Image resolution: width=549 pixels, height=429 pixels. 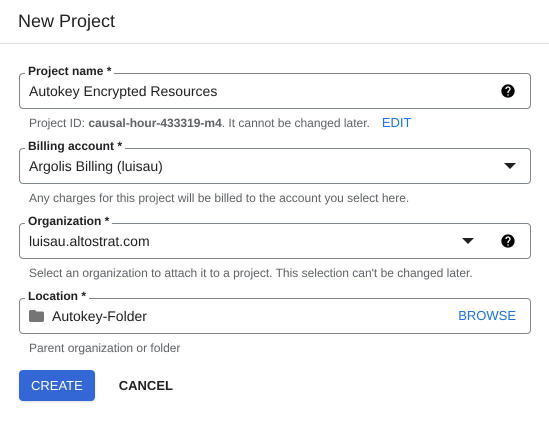 I want to click on edit-link: EDIT, so click(x=397, y=123).